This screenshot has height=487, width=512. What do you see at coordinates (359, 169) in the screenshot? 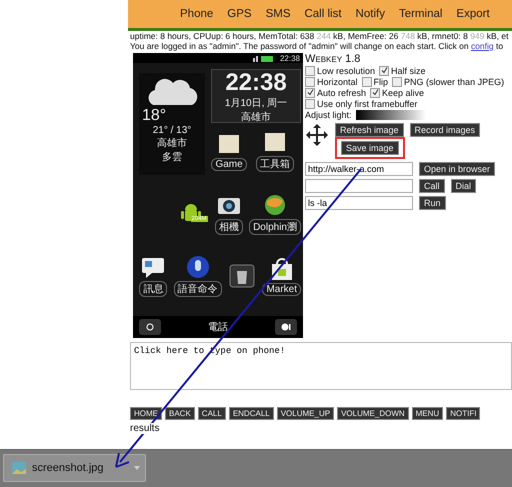
I see `url-field: http://walker-a.com` at bounding box center [359, 169].